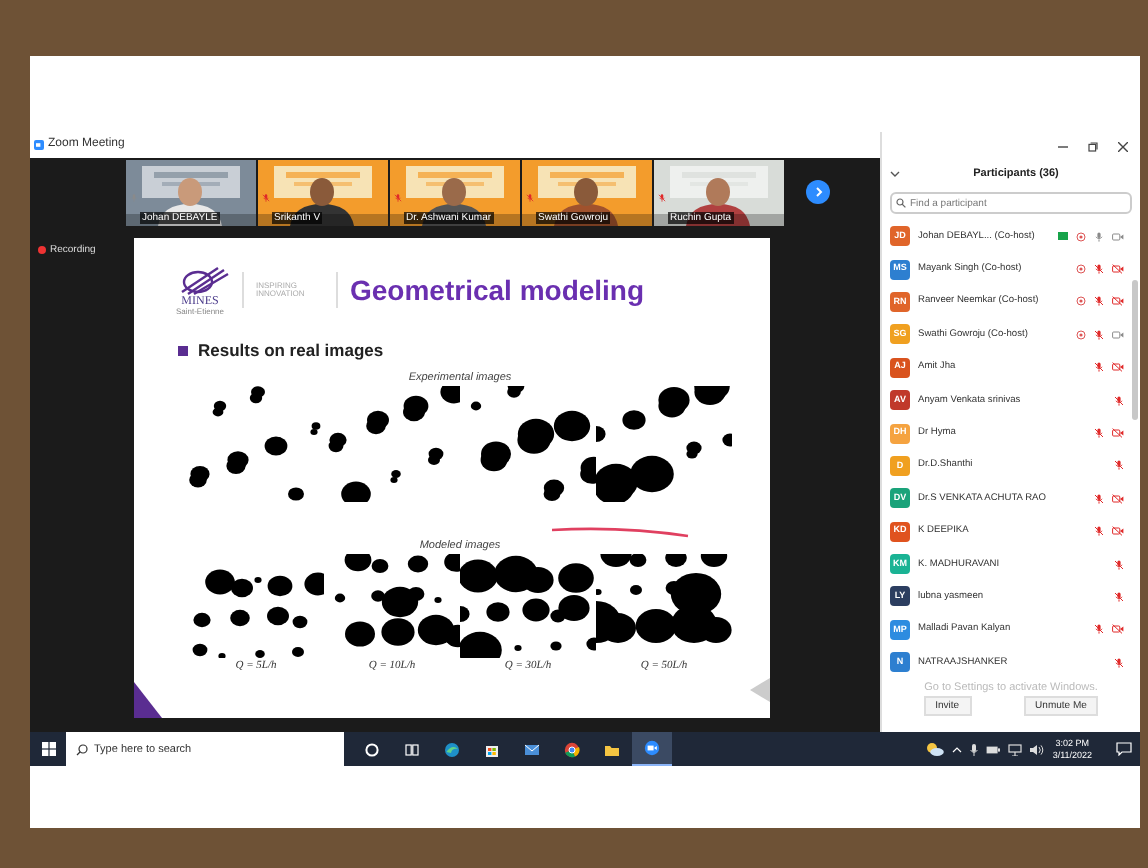 The height and width of the screenshot is (868, 1148). Describe the element at coordinates (183, 350) in the screenshot. I see `bullet-icon` at that location.